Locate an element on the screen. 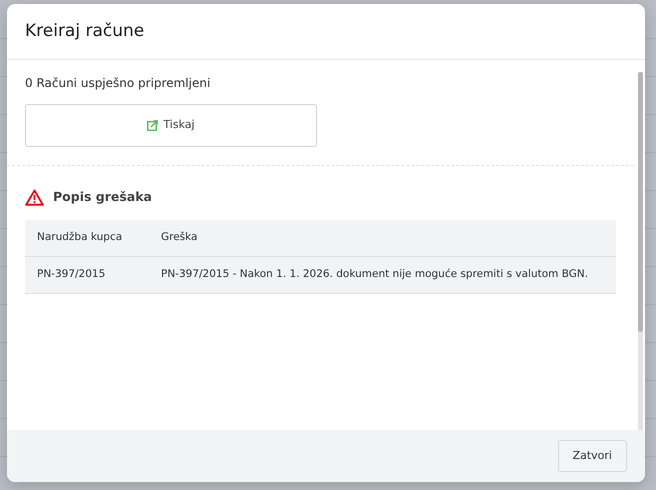  close-button: Zatvori is located at coordinates (592, 456).